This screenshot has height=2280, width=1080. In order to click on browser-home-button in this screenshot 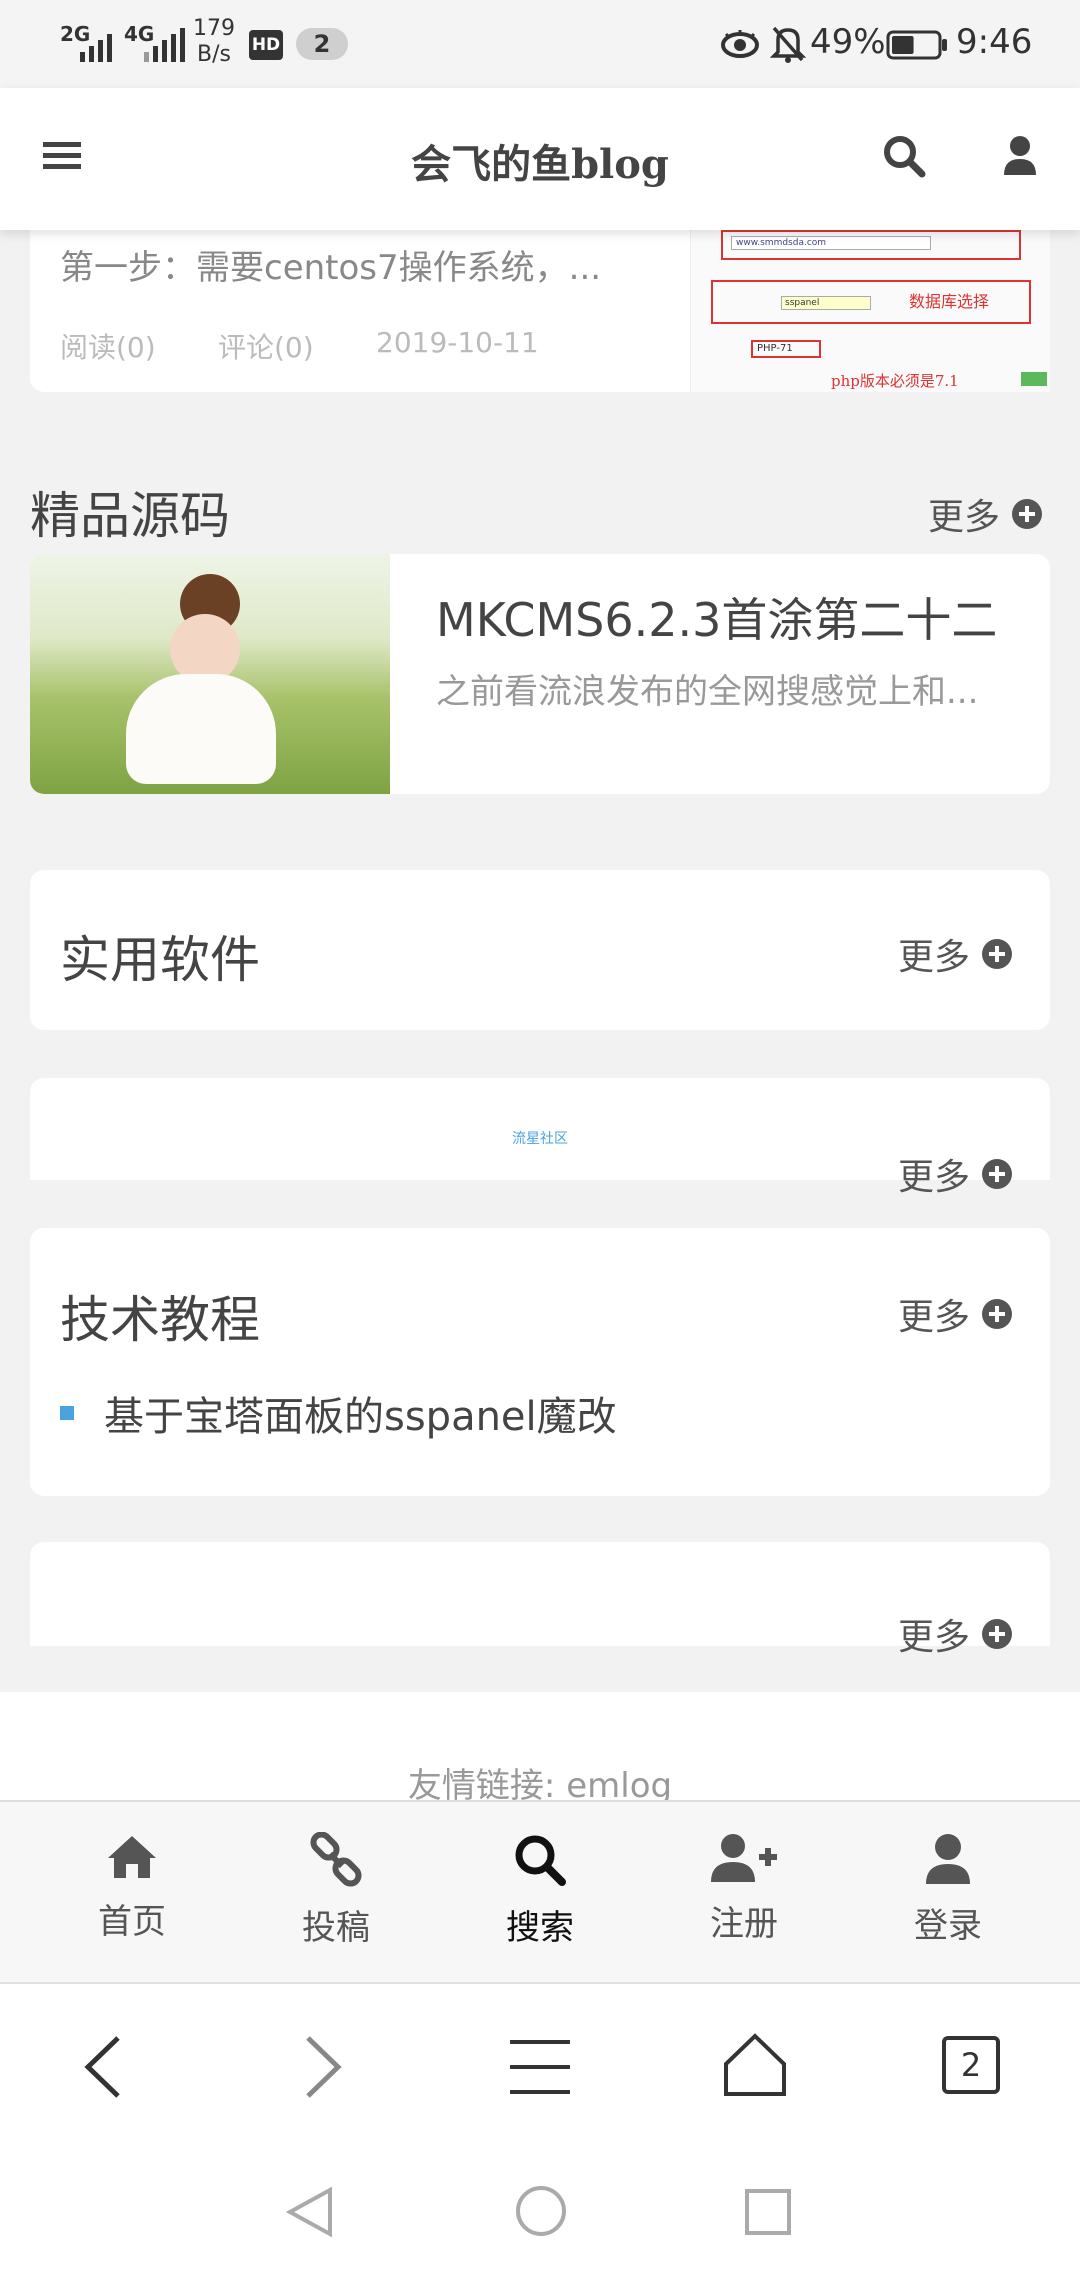, I will do `click(755, 2067)`.